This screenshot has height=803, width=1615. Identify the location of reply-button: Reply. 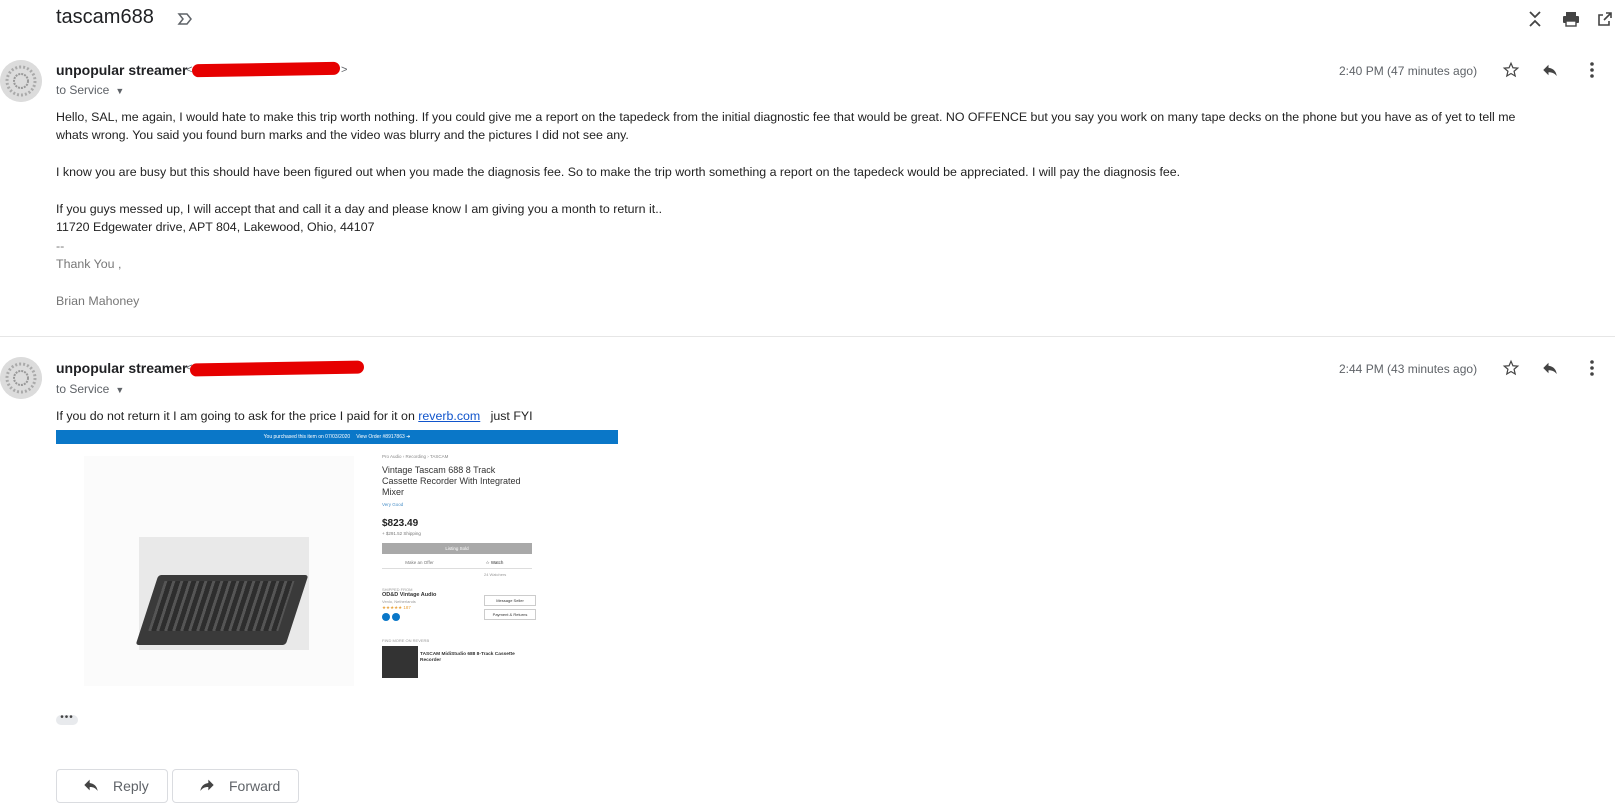
(112, 786).